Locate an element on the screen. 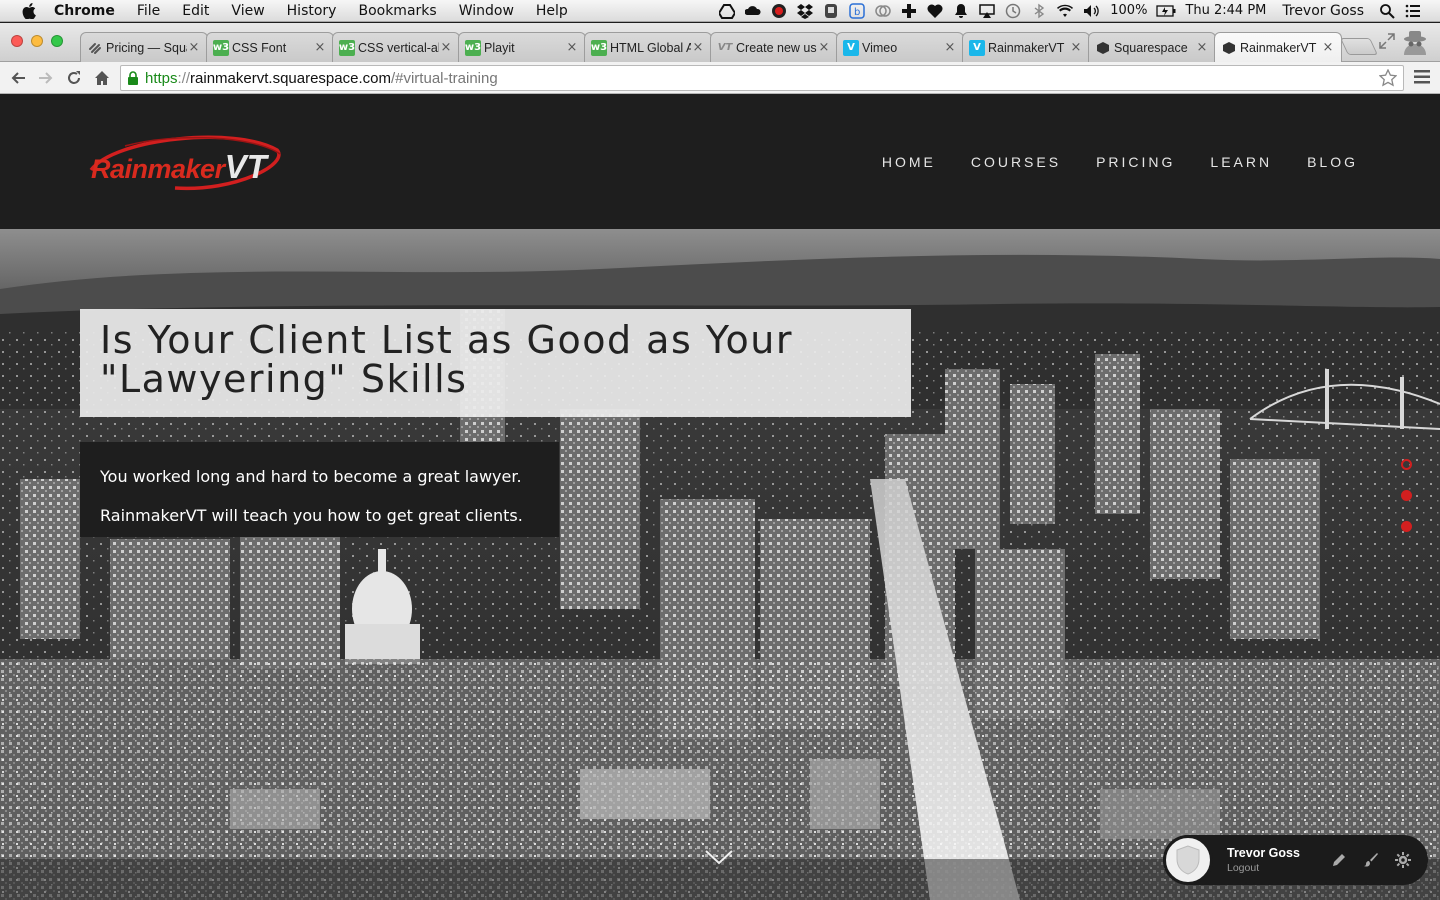 The width and height of the screenshot is (1440, 900). nav-blog: BLOG is located at coordinates (1332, 162).